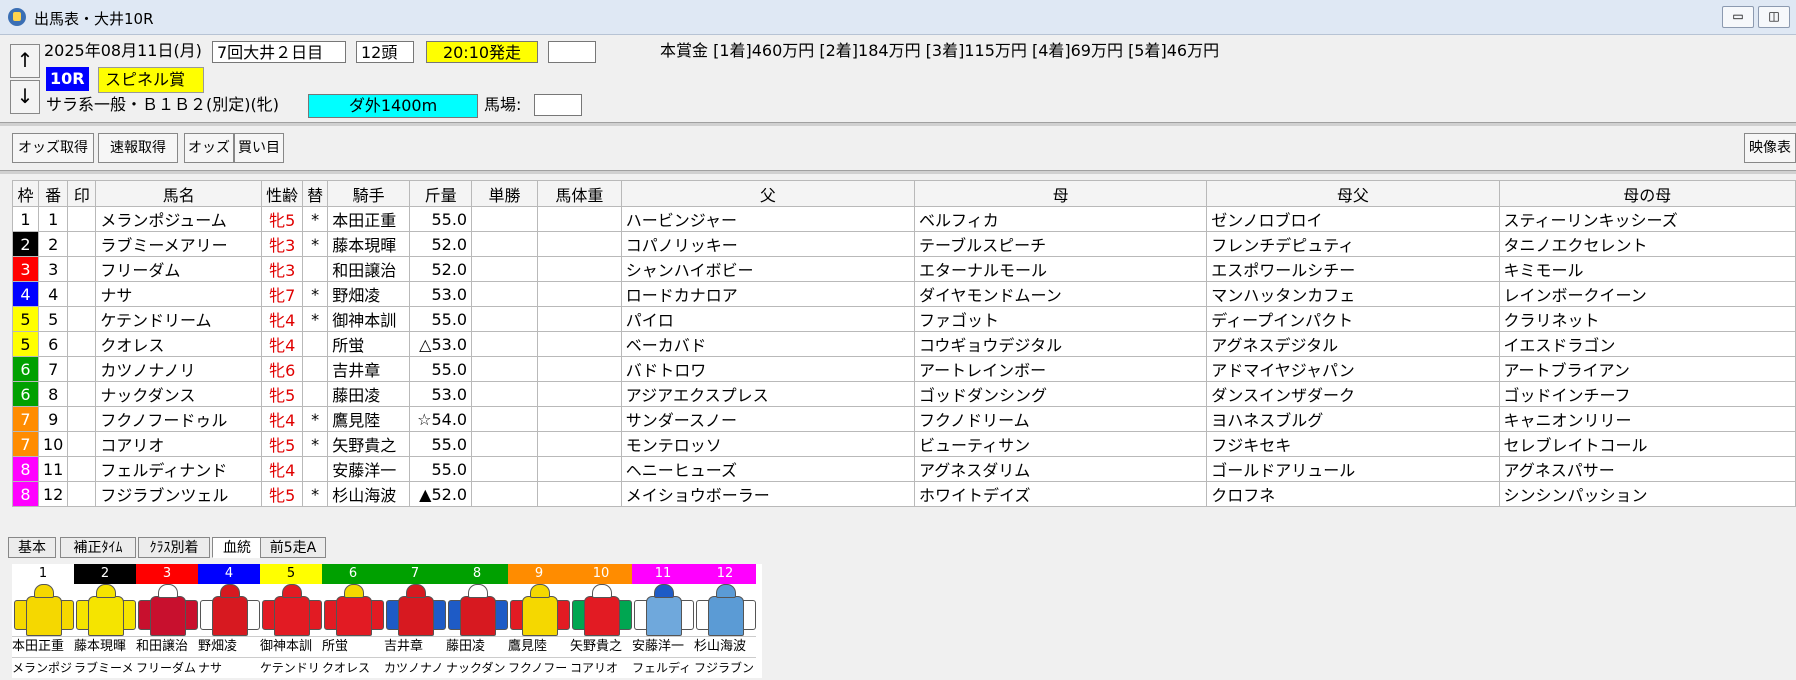  I want to click on father-cell: シャンハイボビー, so click(768, 269).